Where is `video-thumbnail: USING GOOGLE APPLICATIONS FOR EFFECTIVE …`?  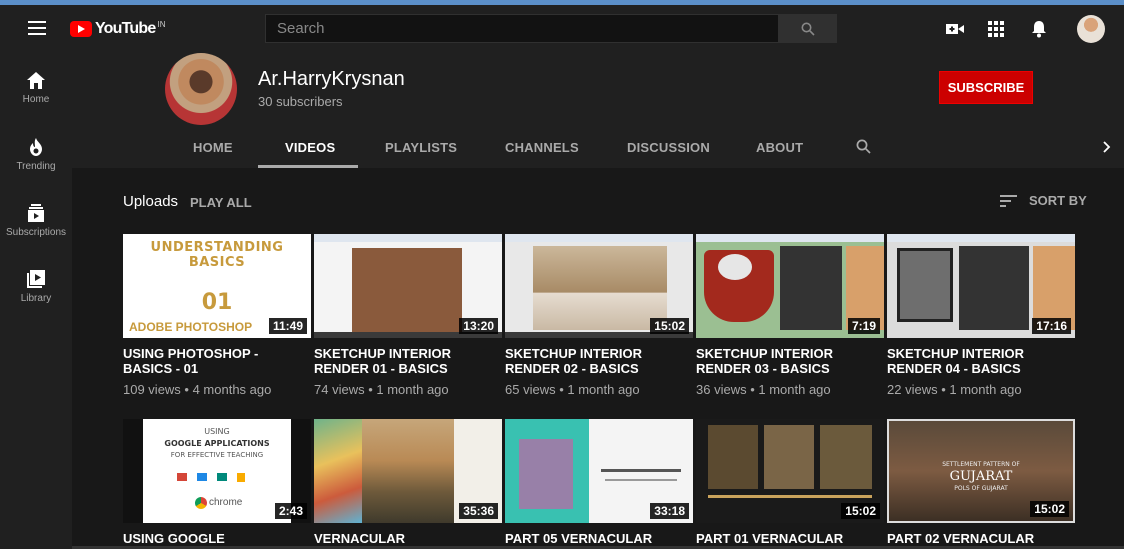
video-thumbnail: USING GOOGLE APPLICATIONS FOR EFFECTIVE … is located at coordinates (217, 471).